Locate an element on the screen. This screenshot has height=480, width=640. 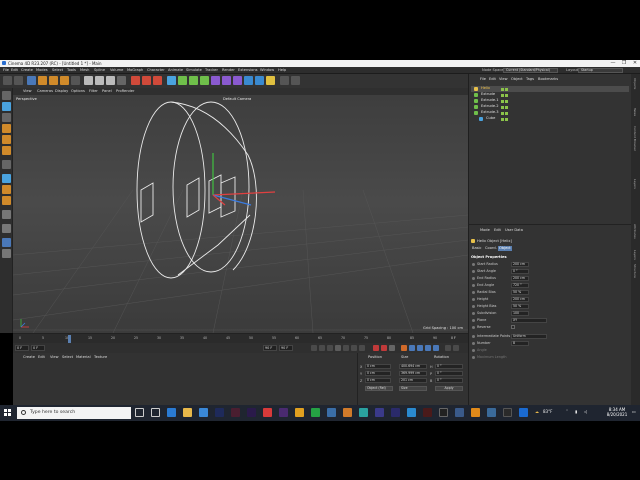
object-name: Extrude.1 is located at coordinates (489, 100).